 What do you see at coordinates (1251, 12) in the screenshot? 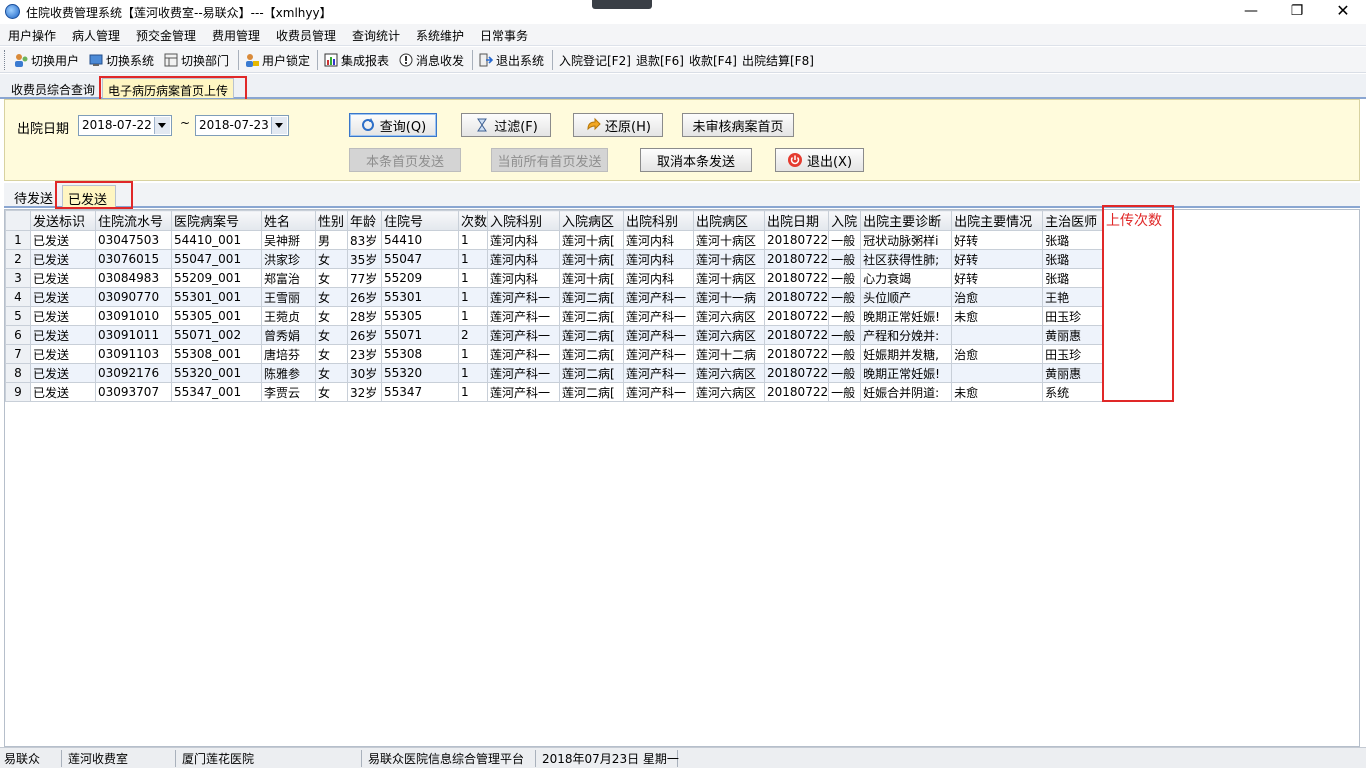
I see `minimize-button: —` at bounding box center [1251, 12].